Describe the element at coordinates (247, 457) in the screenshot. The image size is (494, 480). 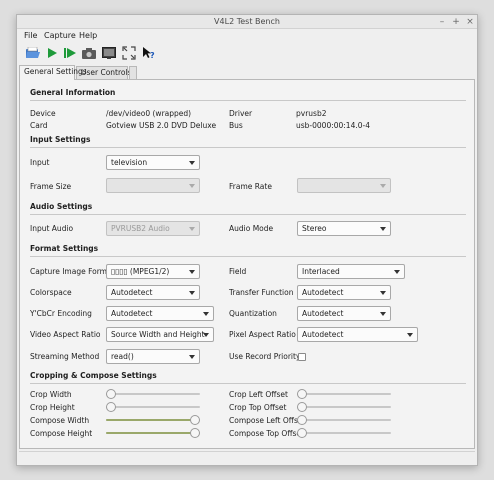
I see `status-bar` at that location.